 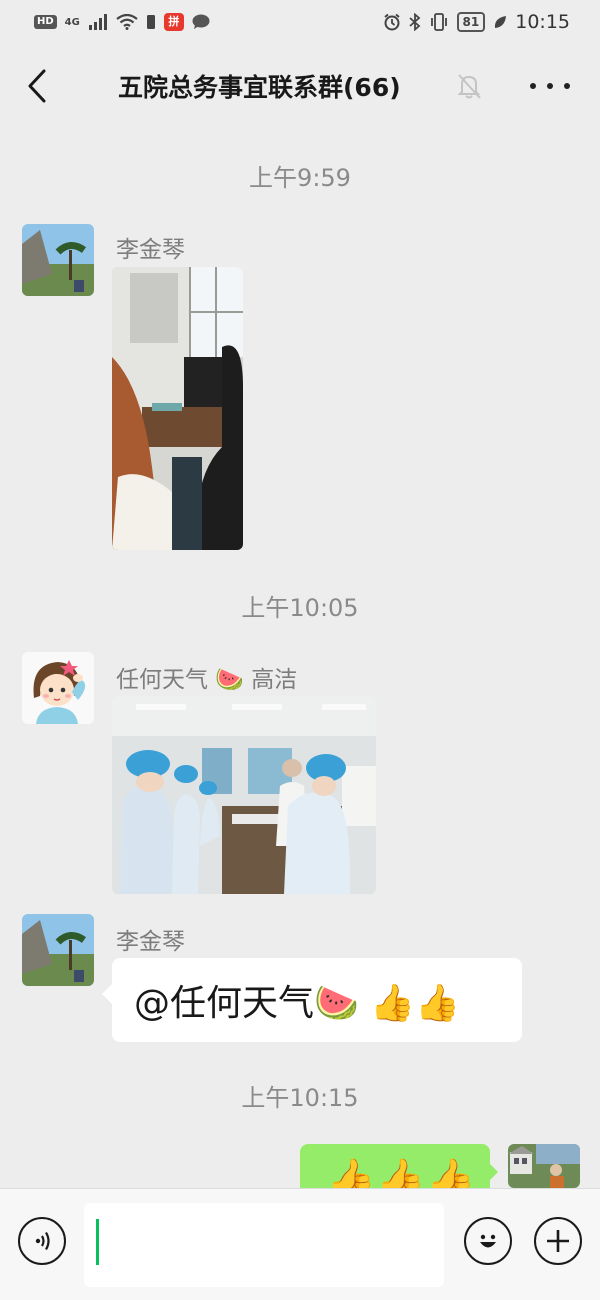 I want to click on cartoon-girl-avatar-image, so click(x=58, y=688).